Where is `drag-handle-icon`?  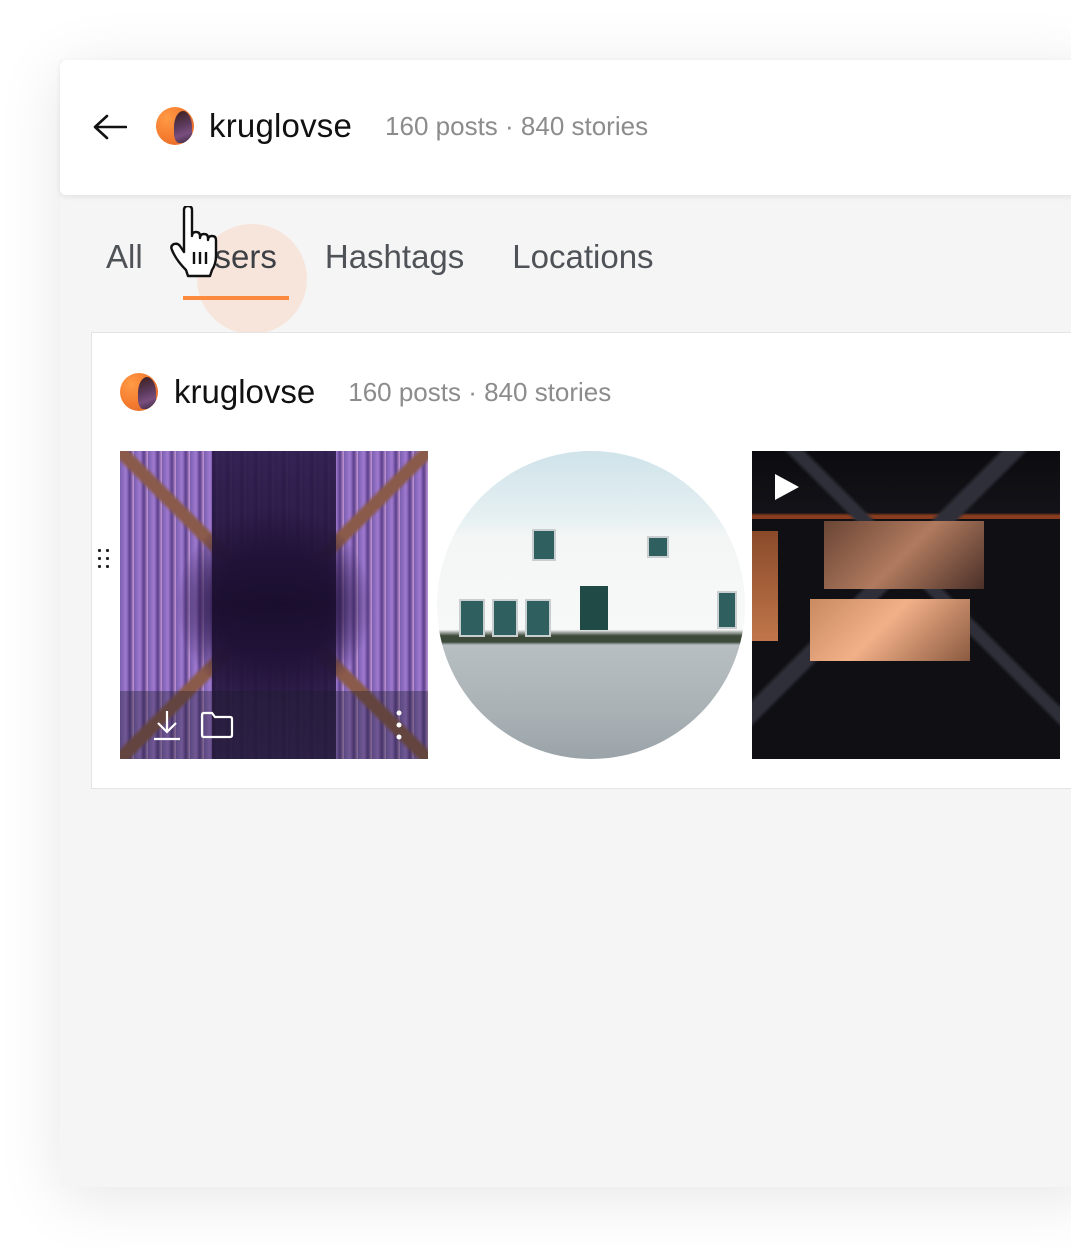
drag-handle-icon is located at coordinates (104, 560).